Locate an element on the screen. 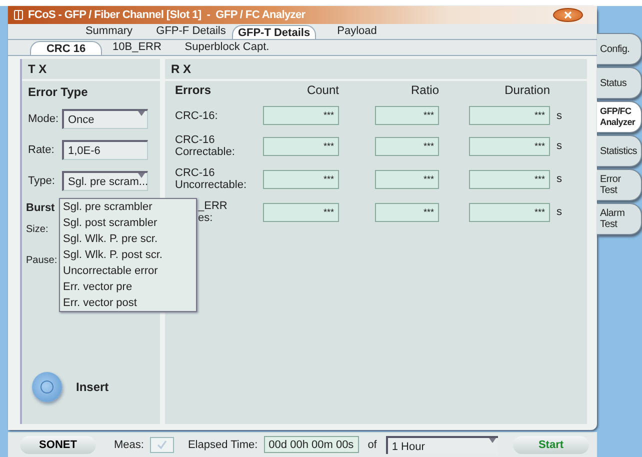 The image size is (642, 457). close-icon is located at coordinates (568, 15).